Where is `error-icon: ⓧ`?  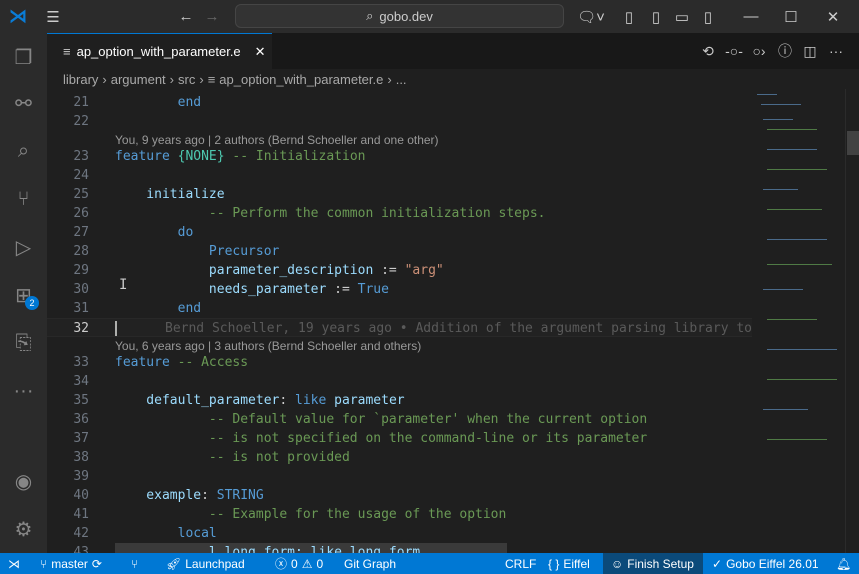 error-icon: ⓧ is located at coordinates (281, 564).